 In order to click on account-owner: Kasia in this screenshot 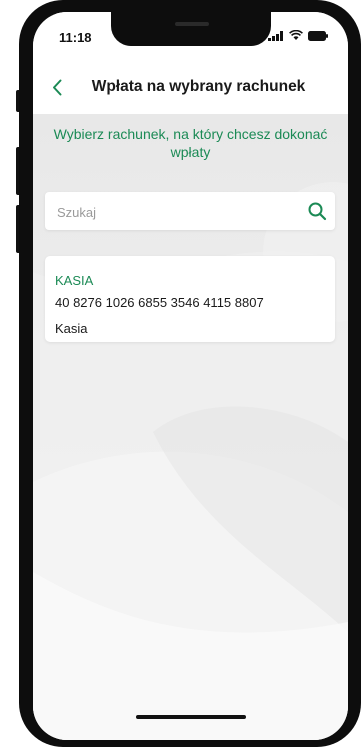, I will do `click(71, 328)`.